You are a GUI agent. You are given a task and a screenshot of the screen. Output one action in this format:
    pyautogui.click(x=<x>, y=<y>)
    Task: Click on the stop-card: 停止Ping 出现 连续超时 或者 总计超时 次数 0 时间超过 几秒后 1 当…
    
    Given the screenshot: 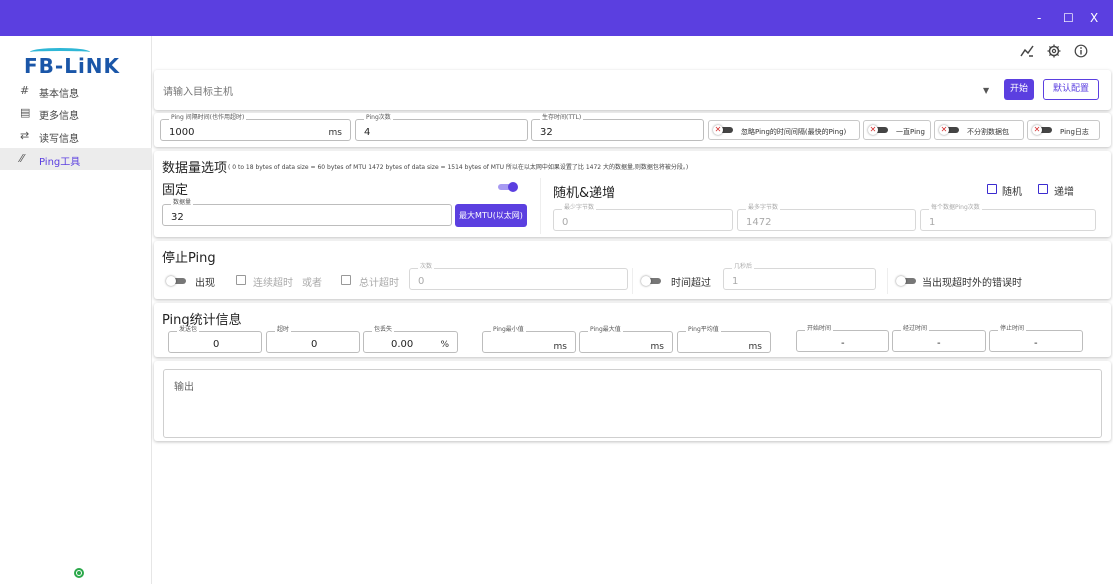 What is the action you would take?
    pyautogui.click(x=632, y=270)
    